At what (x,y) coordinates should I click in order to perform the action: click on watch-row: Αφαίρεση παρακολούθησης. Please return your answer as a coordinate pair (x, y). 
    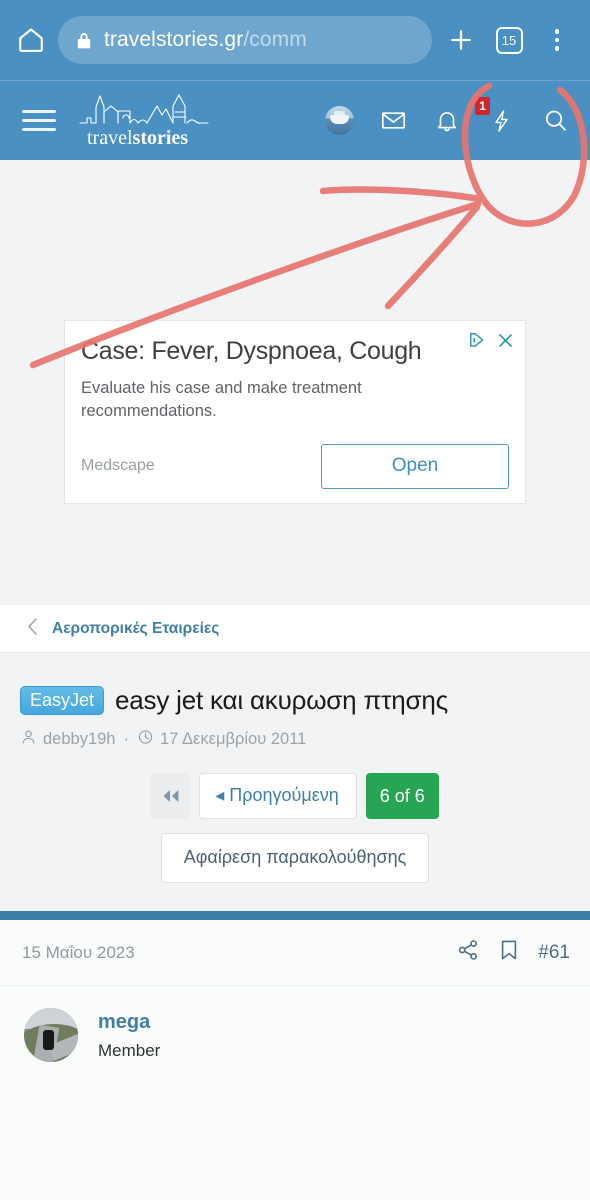
    Looking at the image, I should click on (295, 858).